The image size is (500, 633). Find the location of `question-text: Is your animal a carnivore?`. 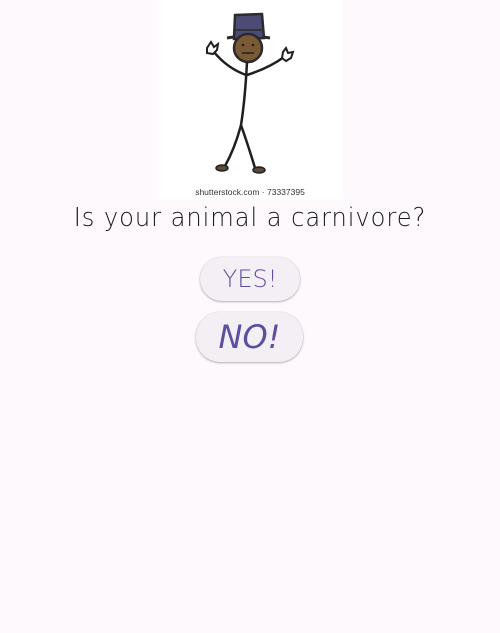

question-text: Is your animal a carnivore? is located at coordinates (250, 218).